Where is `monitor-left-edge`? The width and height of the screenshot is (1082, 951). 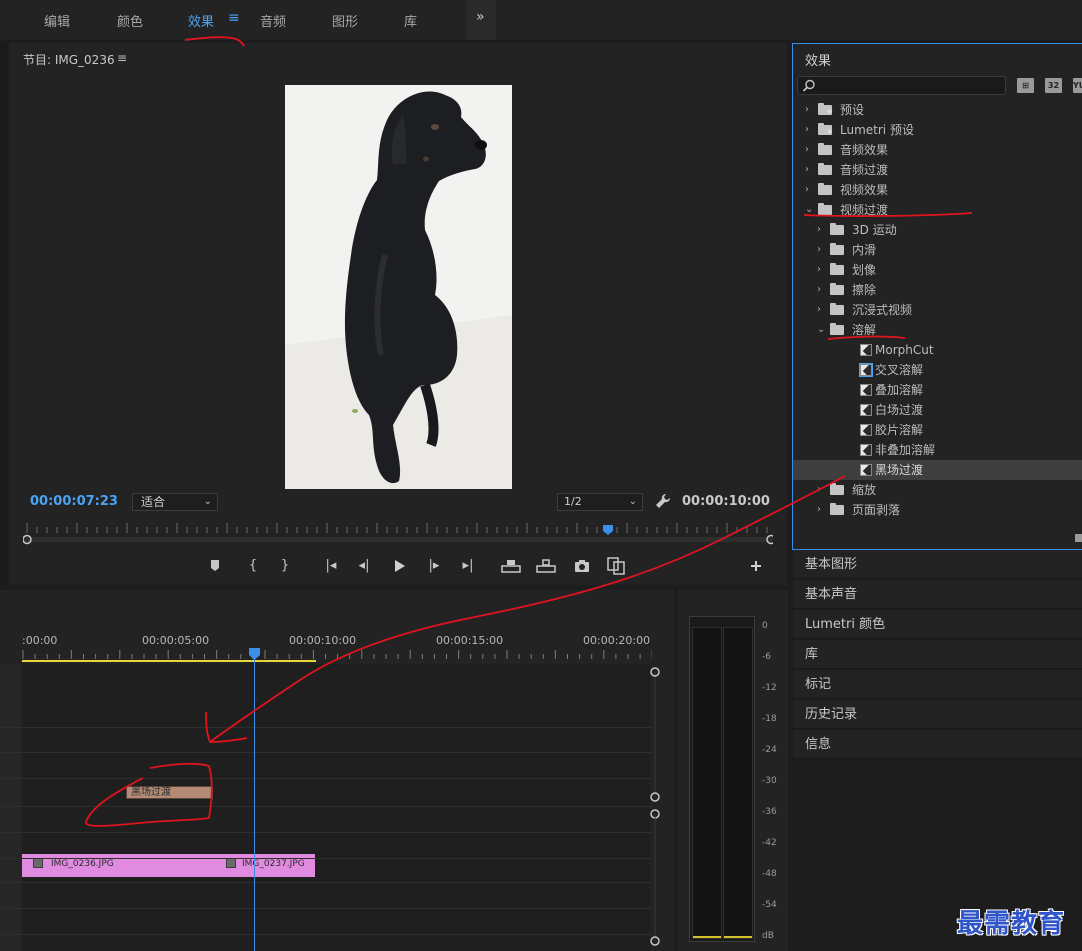
monitor-left-edge is located at coordinates (3, 314).